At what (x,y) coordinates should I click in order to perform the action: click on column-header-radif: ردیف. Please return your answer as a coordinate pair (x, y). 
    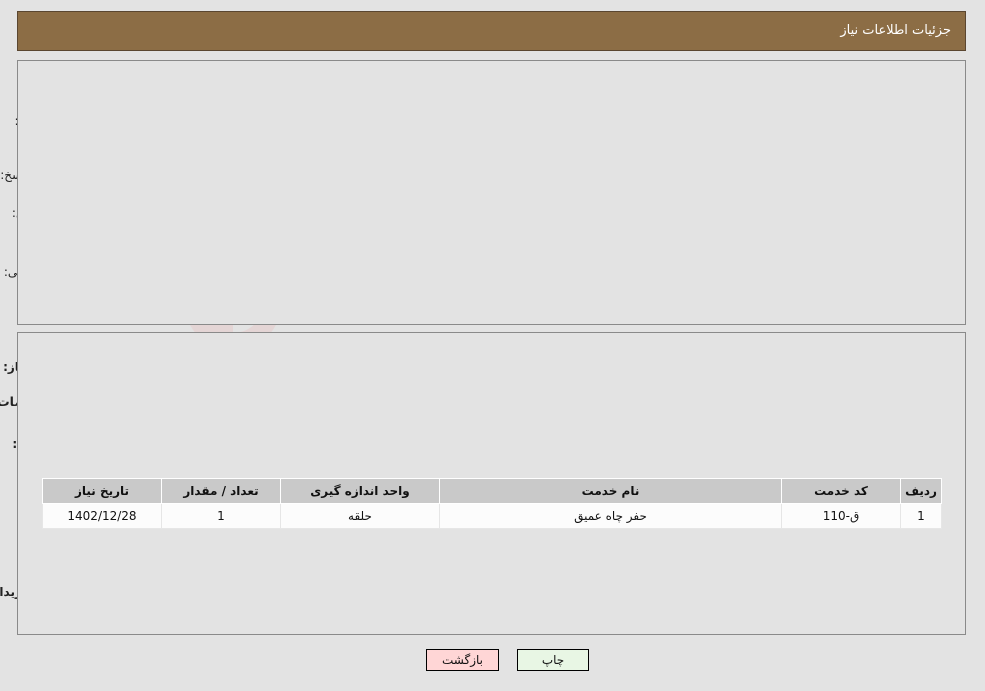
    Looking at the image, I should click on (922, 491).